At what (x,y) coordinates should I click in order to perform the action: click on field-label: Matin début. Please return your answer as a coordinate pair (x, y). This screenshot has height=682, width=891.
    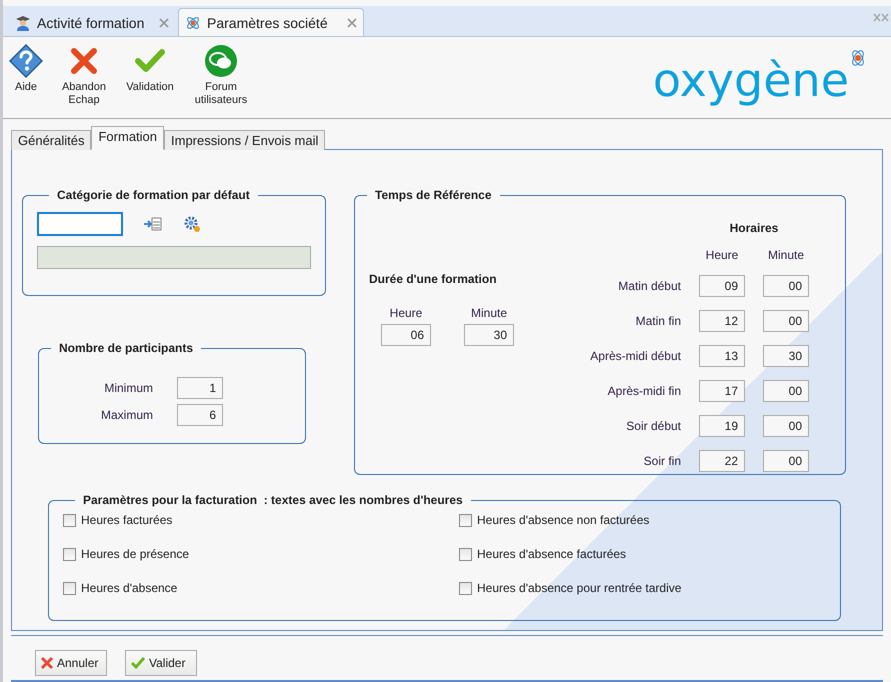
    Looking at the image, I should click on (649, 285).